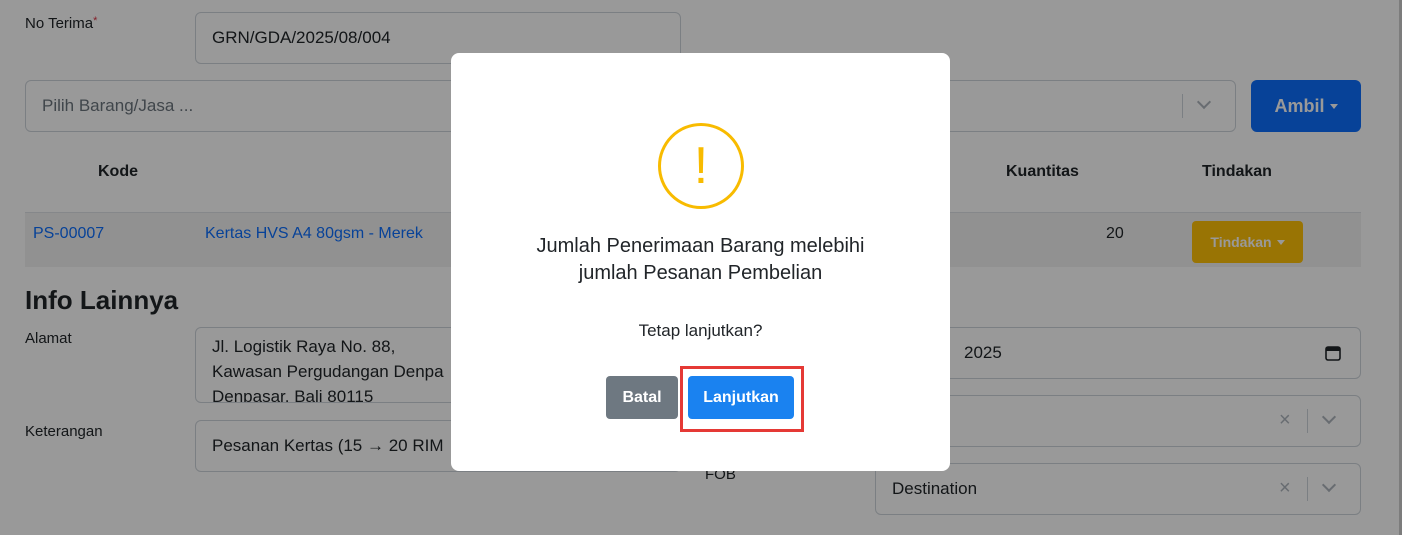 The width and height of the screenshot is (1402, 535). Describe the element at coordinates (742, 399) in the screenshot. I see `highlight-box` at that location.